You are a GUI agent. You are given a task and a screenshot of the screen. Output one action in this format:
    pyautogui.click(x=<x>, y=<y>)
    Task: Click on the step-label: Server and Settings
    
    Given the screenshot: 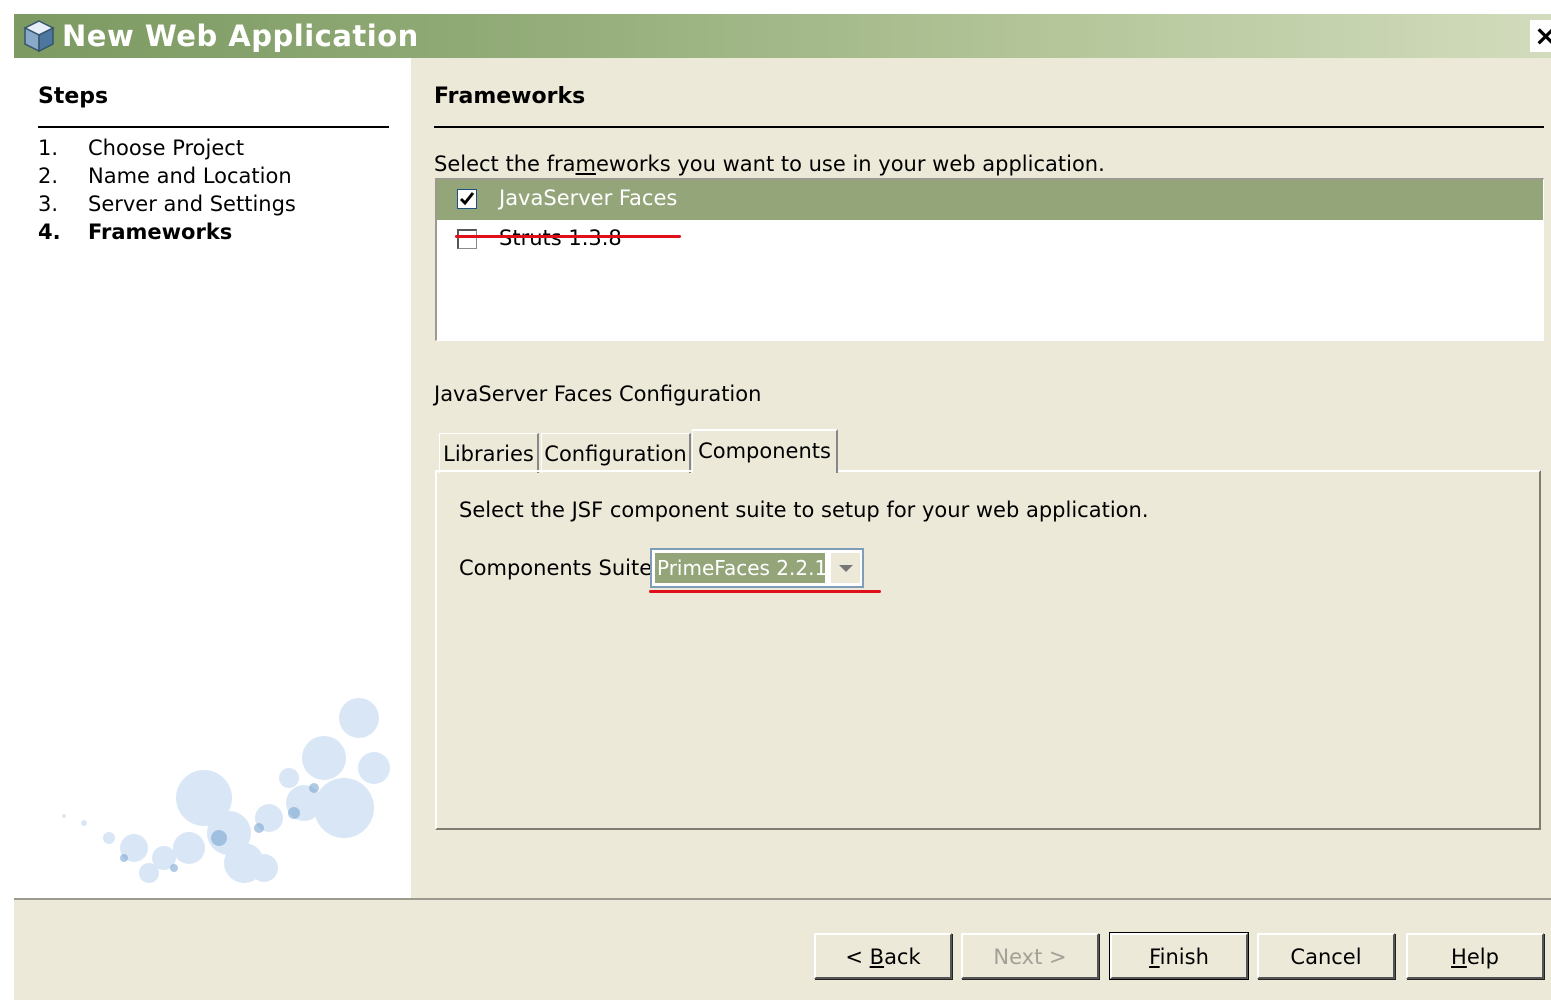 What is the action you would take?
    pyautogui.click(x=192, y=204)
    